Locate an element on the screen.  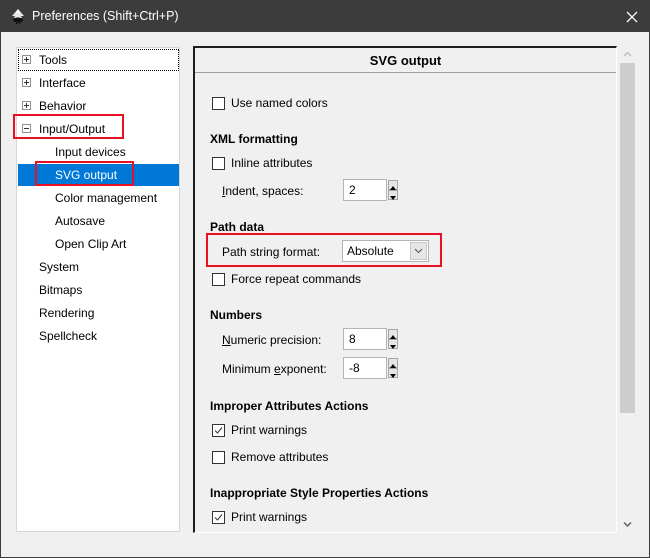
path-string-format-dropdown: Absolute is located at coordinates (385, 251).